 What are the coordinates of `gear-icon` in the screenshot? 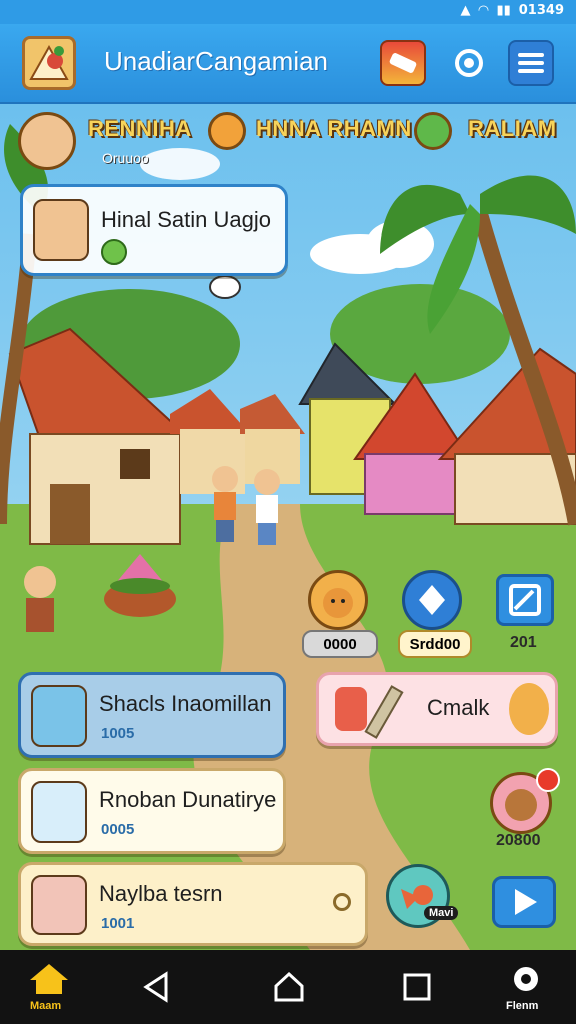 It's located at (526, 979).